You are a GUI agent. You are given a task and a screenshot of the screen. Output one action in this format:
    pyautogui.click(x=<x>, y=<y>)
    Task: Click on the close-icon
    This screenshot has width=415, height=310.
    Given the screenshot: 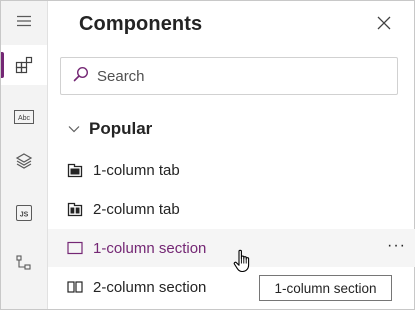 What is the action you would take?
    pyautogui.click(x=384, y=25)
    